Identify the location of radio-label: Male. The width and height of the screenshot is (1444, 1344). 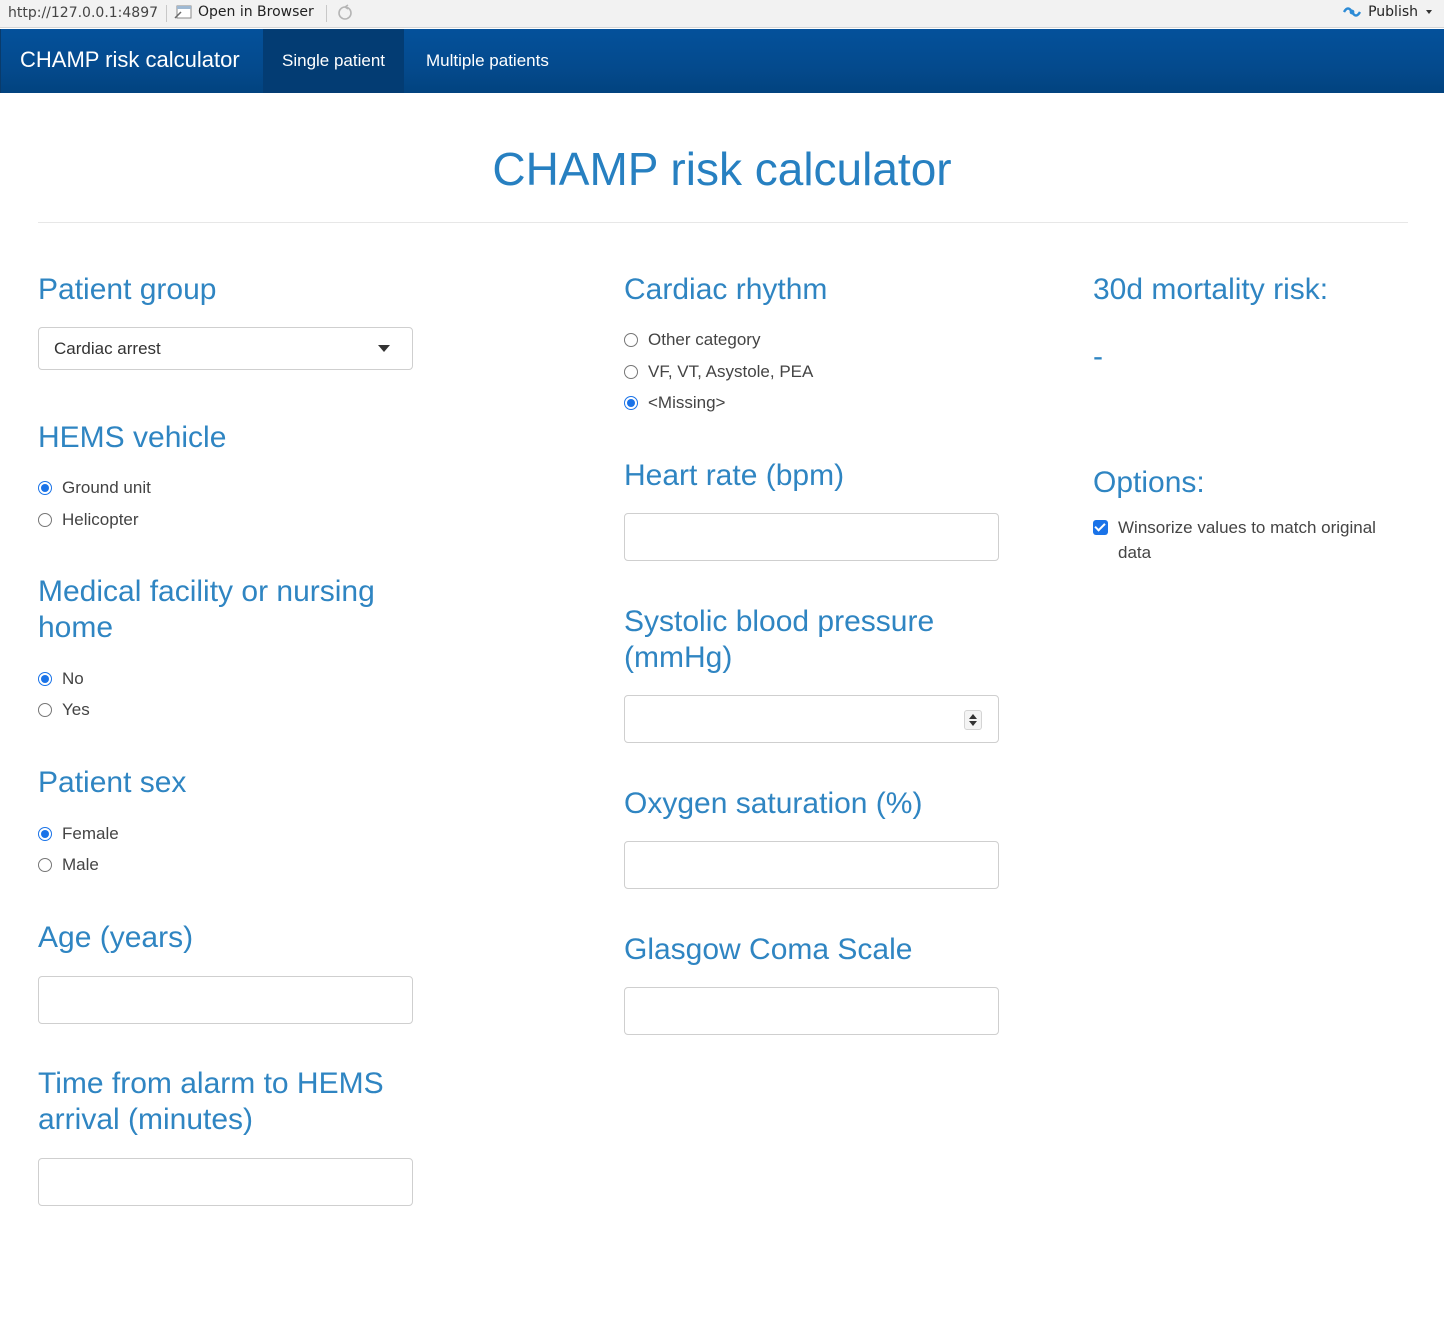
(80, 864).